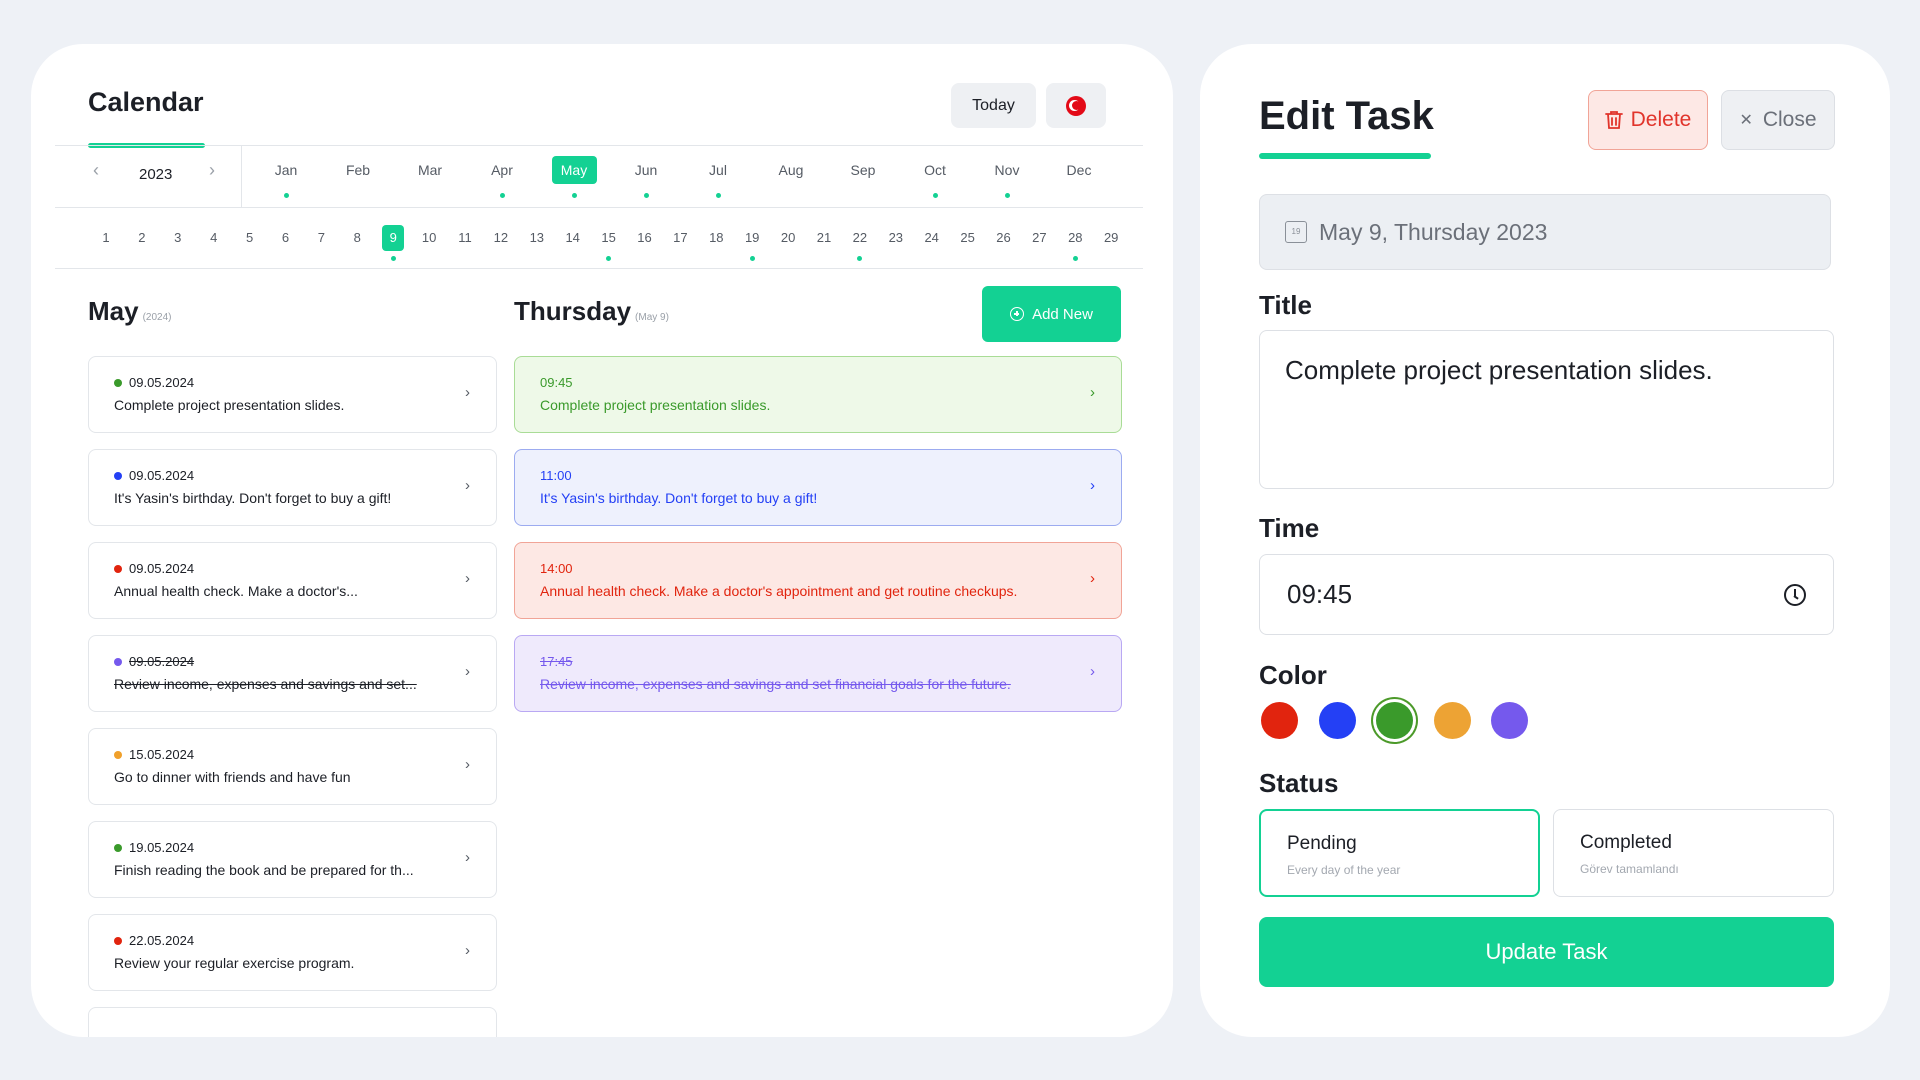 This screenshot has height=1080, width=1920. I want to click on close-label: Close, so click(1789, 119).